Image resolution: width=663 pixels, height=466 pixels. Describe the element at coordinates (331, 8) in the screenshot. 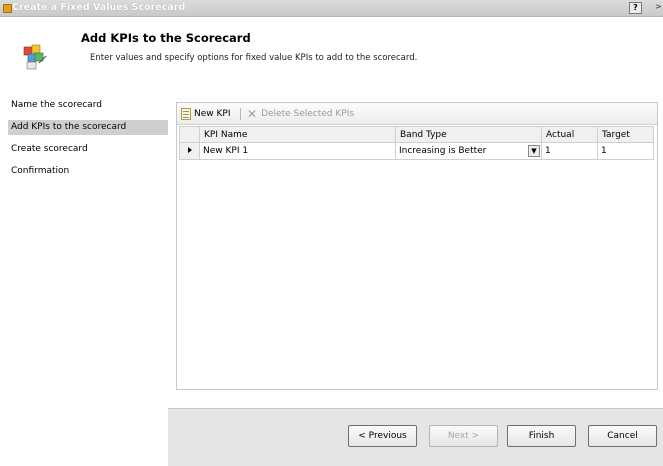

I see `title-bar: Create a Fixed Values Scorecard ? >` at that location.